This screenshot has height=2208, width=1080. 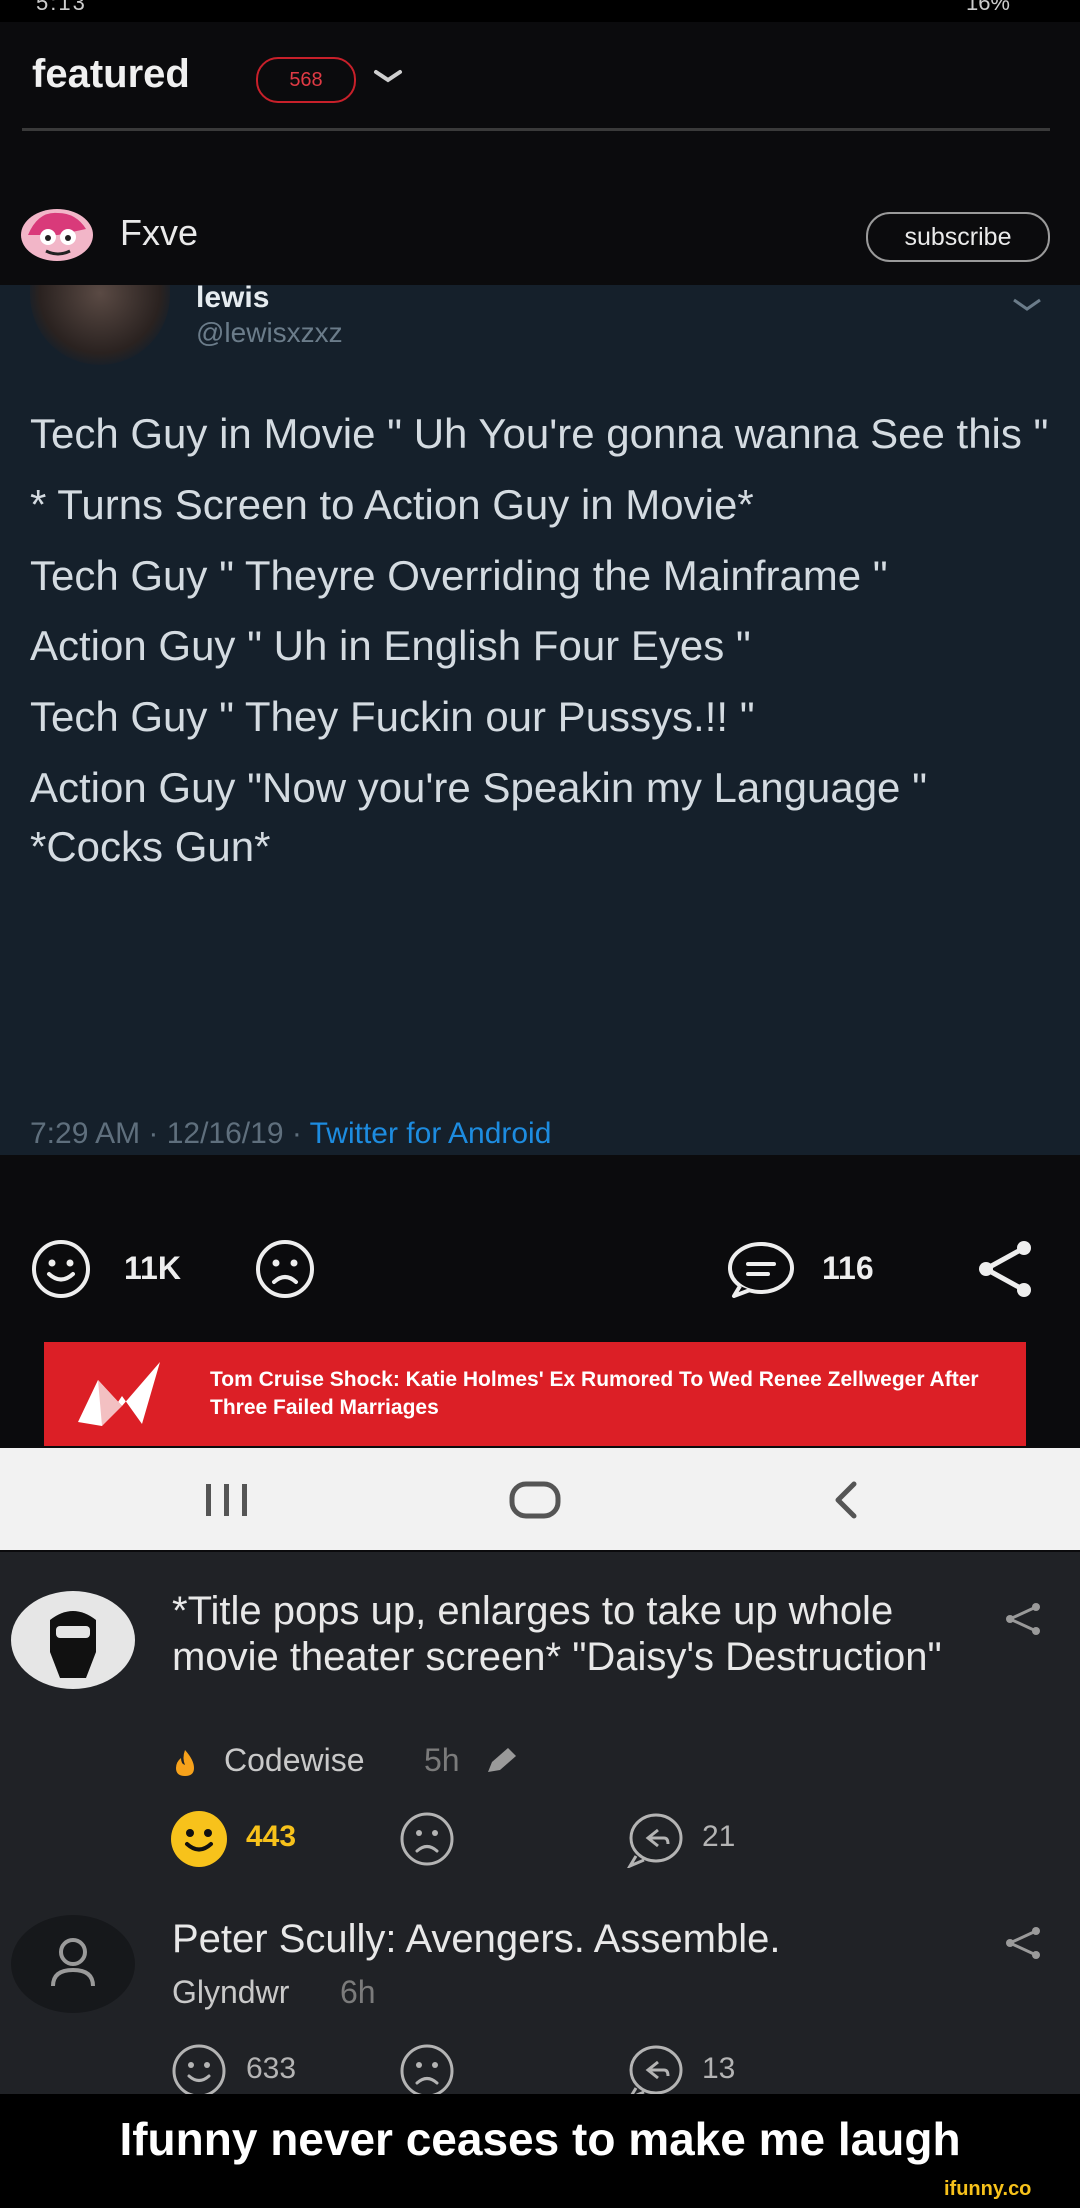 What do you see at coordinates (233, 299) in the screenshot?
I see `tweet-display-name: lewis` at bounding box center [233, 299].